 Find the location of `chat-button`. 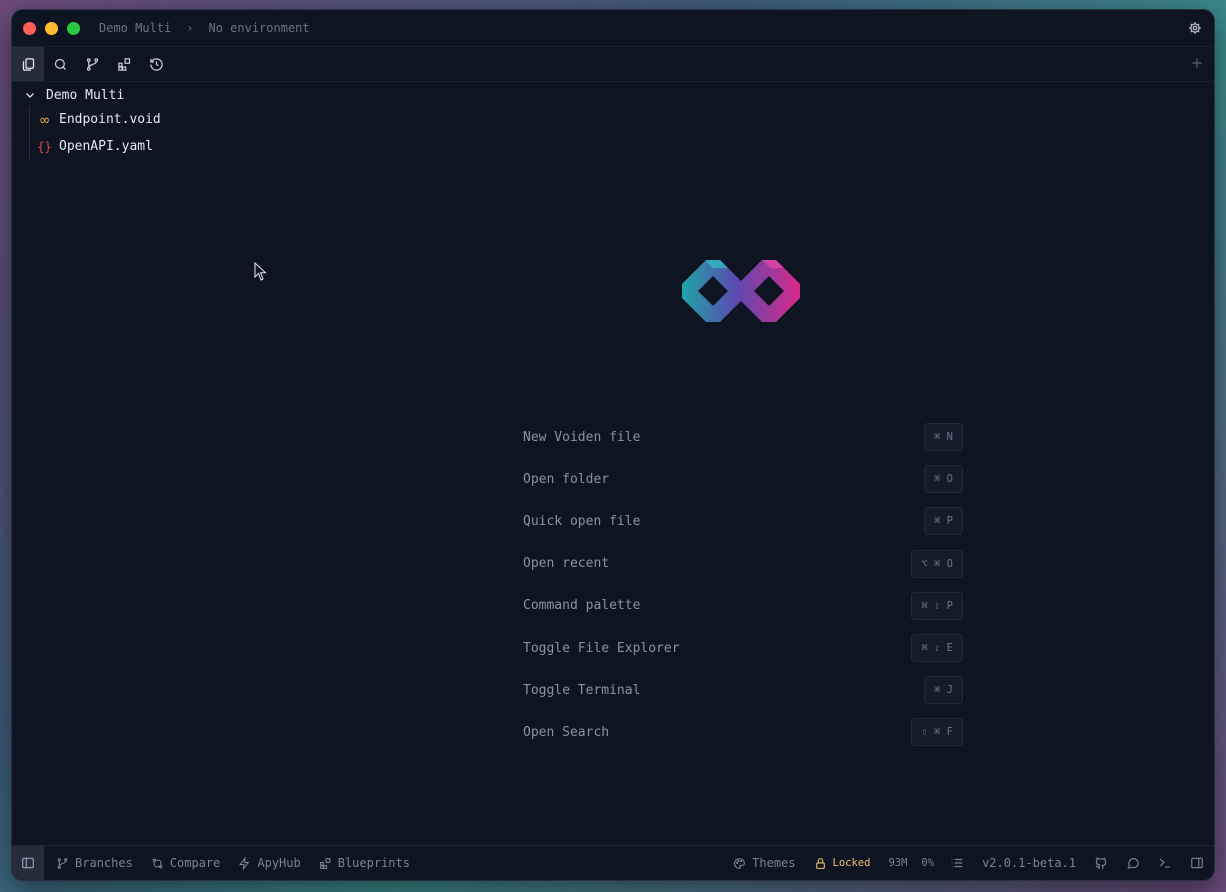

chat-button is located at coordinates (1133, 863).